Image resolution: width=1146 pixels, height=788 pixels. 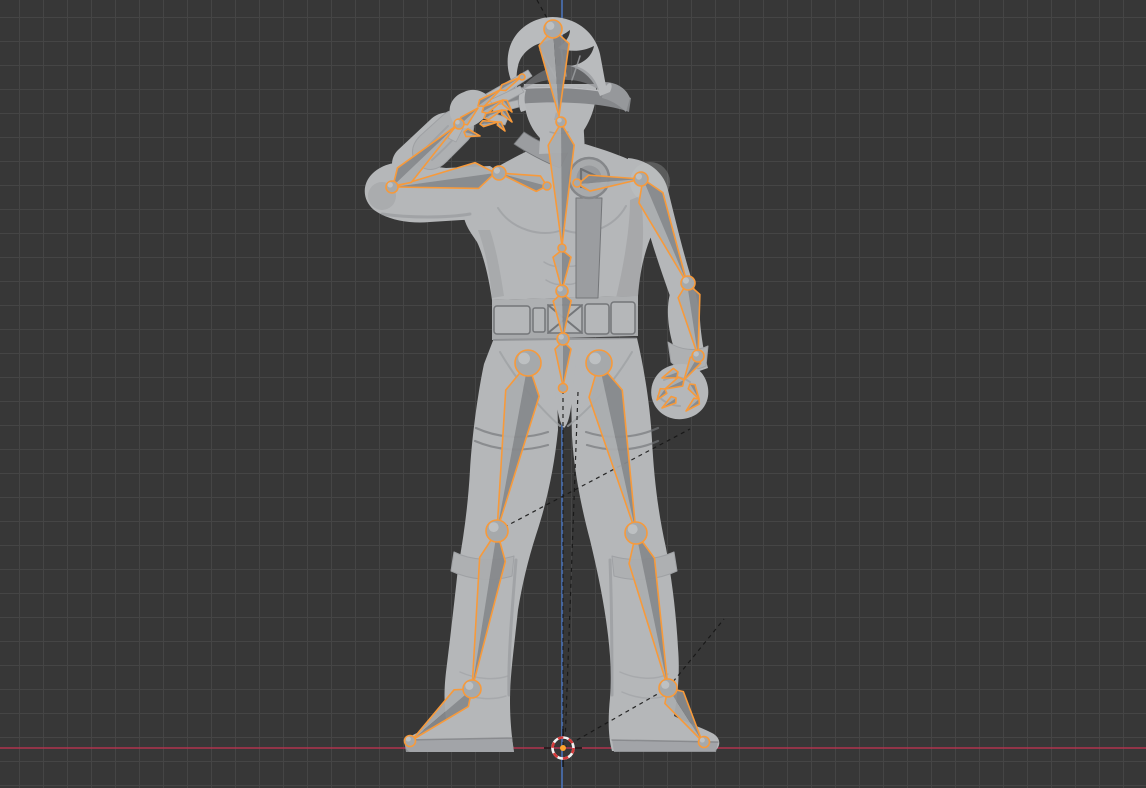 I want to click on model-shadow, so click(x=611, y=627).